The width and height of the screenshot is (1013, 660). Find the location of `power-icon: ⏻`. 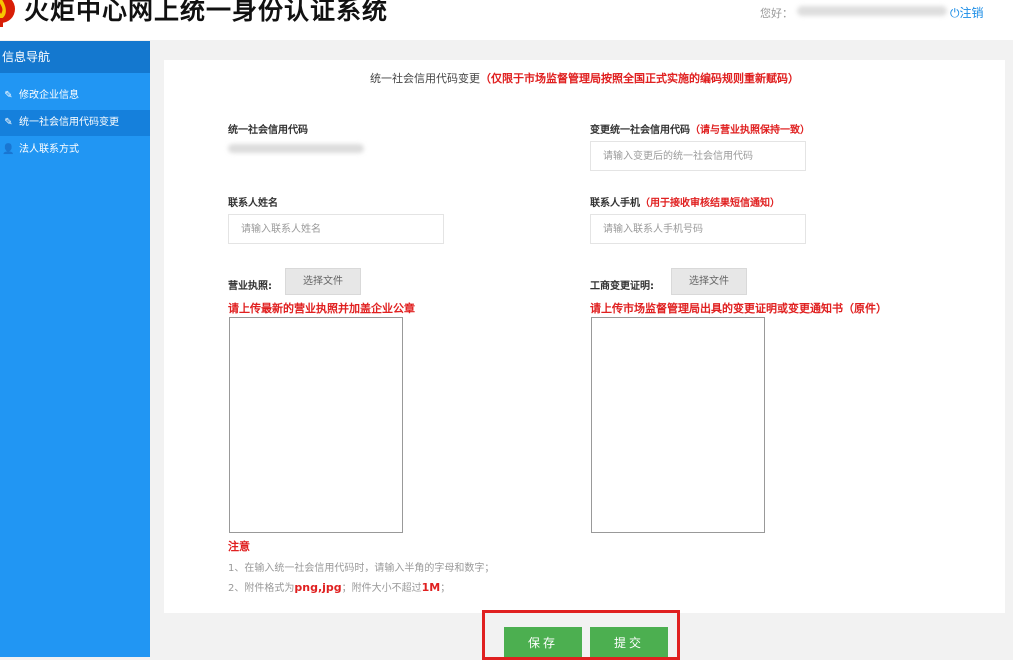

power-icon: ⏻ is located at coordinates (955, 13).